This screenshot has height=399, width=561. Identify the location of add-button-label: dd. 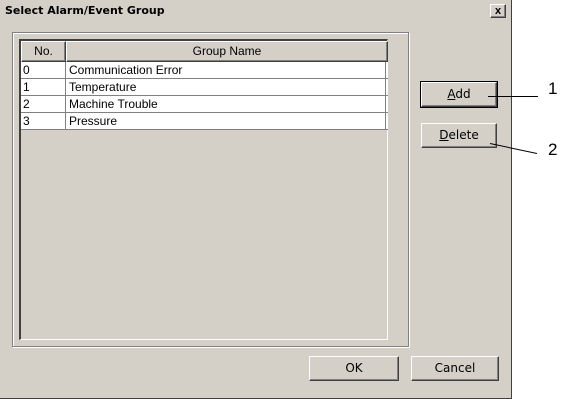
(463, 94).